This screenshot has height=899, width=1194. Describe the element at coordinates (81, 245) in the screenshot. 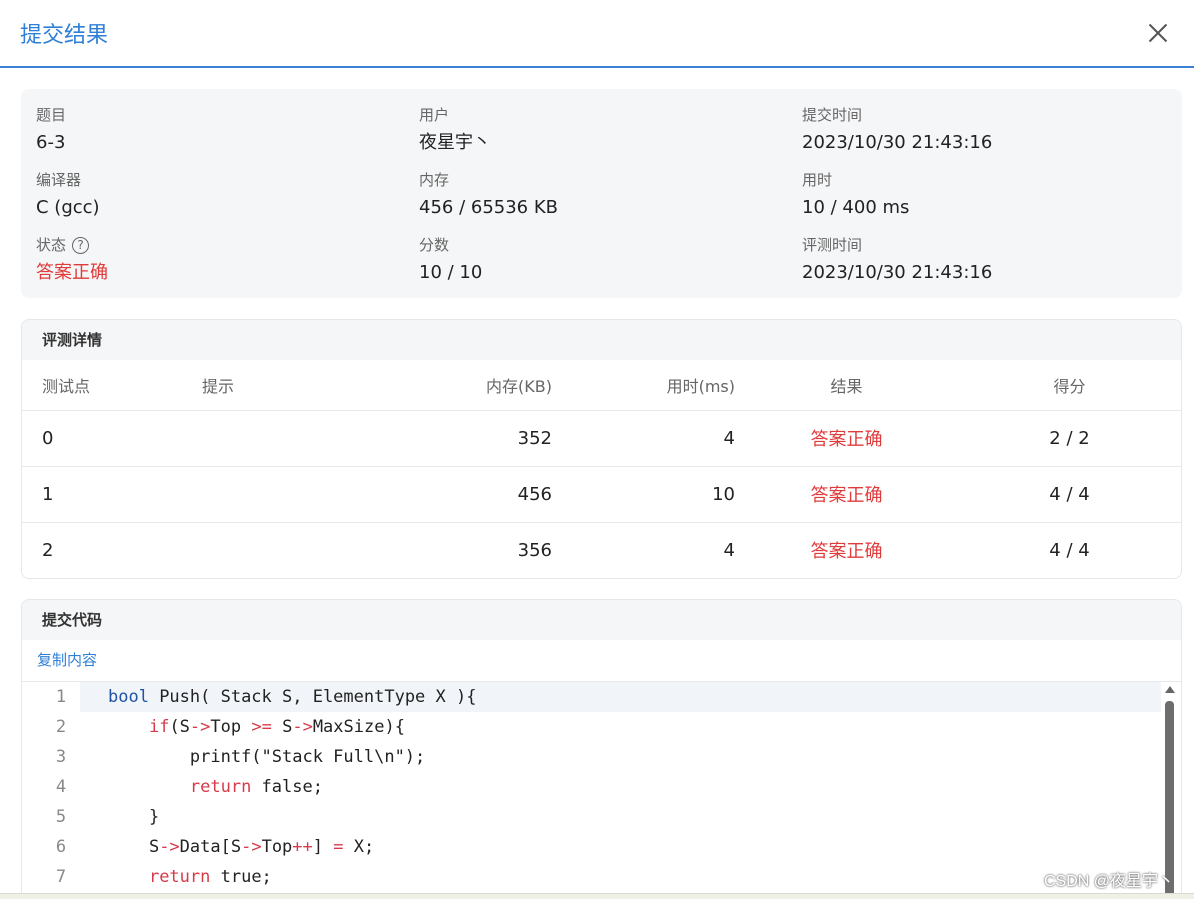

I see `help-icon: ?` at that location.